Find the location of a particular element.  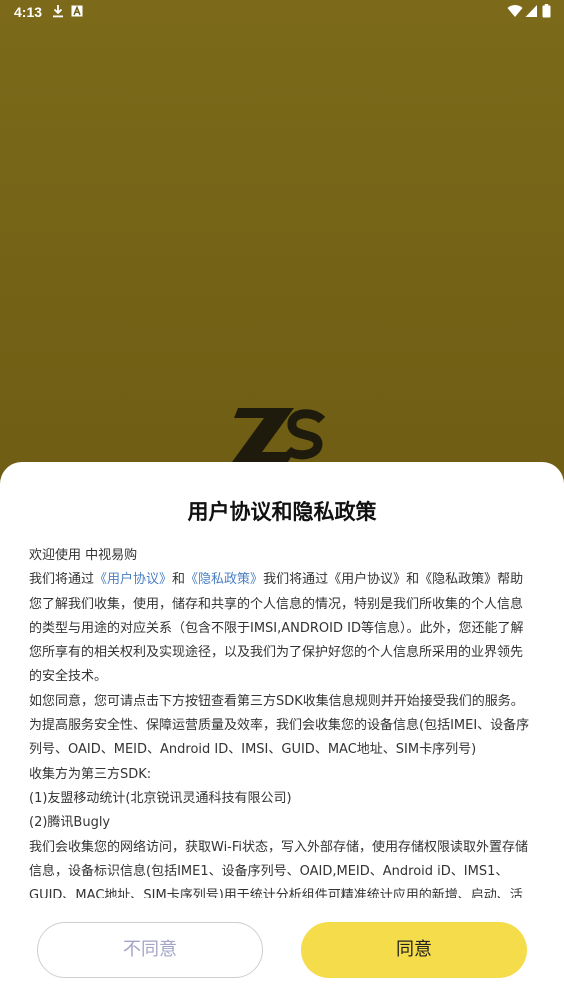

status-time: 4:13 is located at coordinates (28, 12).